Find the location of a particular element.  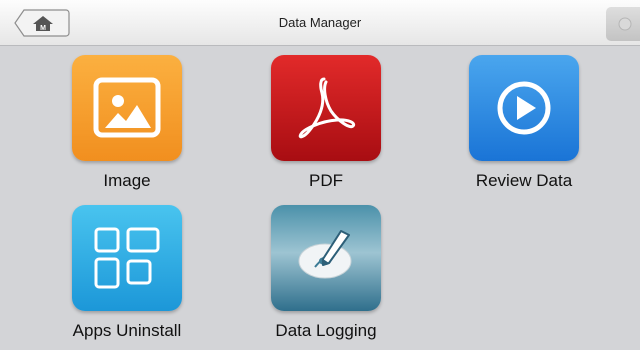

app-apps-uninstall: Apps Uninstall is located at coordinates (127, 273).